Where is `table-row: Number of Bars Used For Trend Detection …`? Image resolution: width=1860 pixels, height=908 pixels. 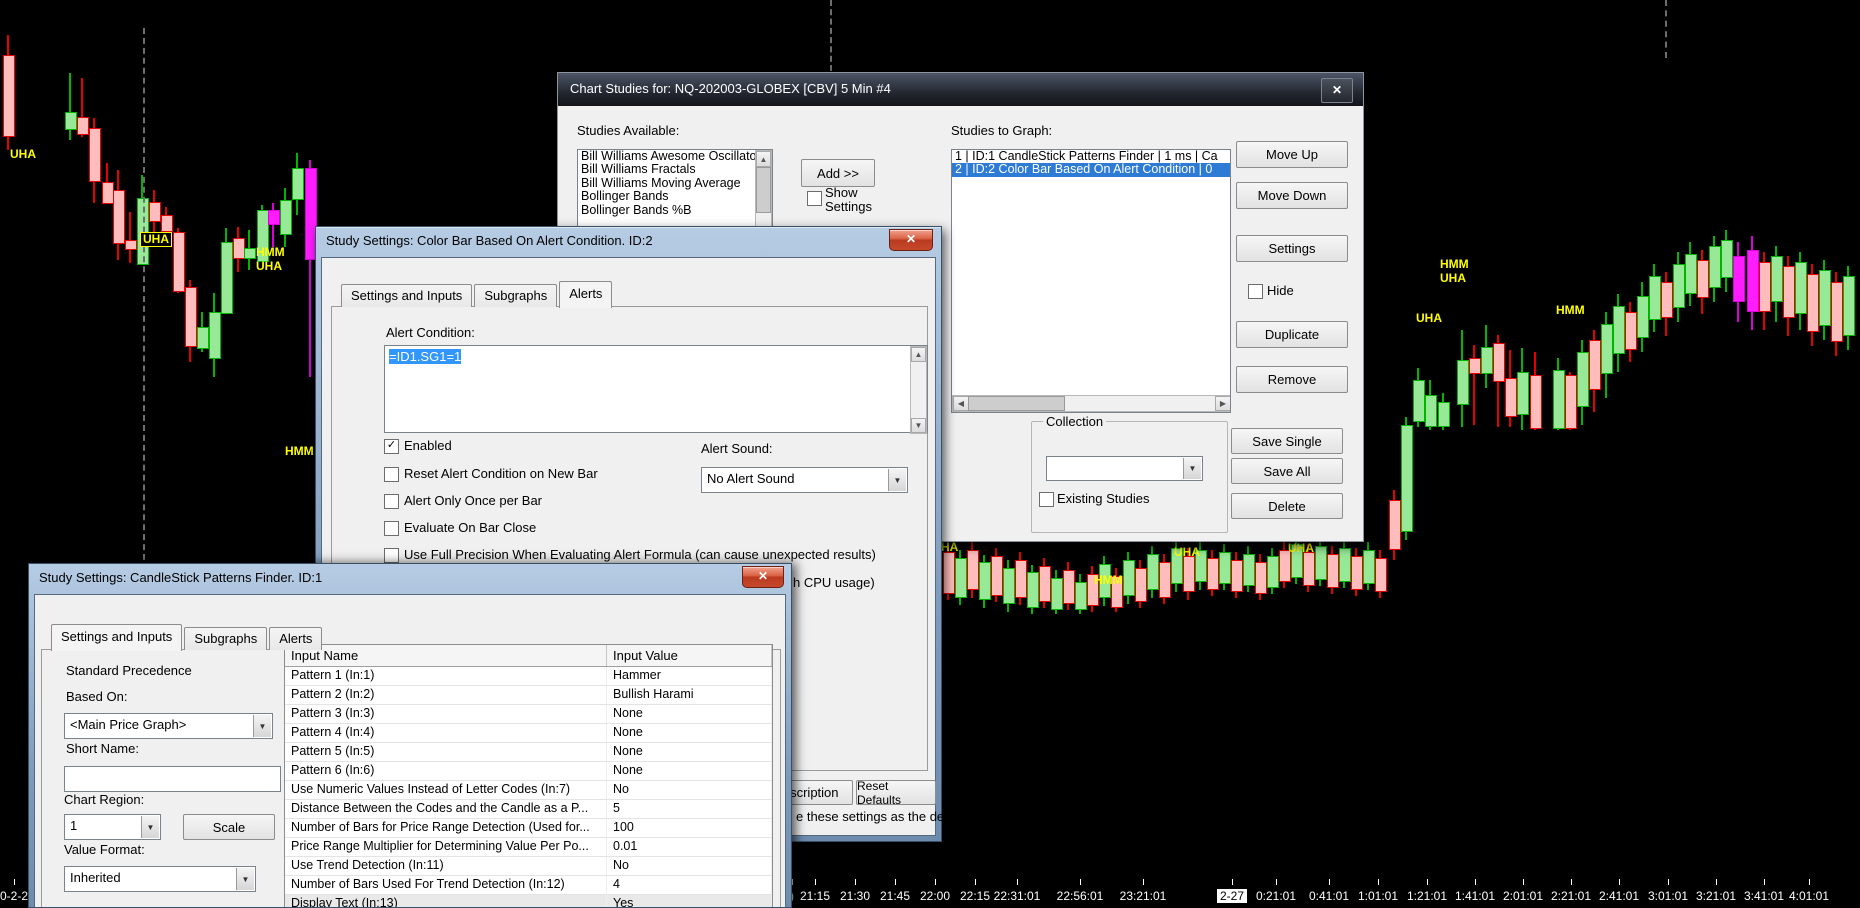 table-row: Number of Bars Used For Trend Detection … is located at coordinates (528, 885).